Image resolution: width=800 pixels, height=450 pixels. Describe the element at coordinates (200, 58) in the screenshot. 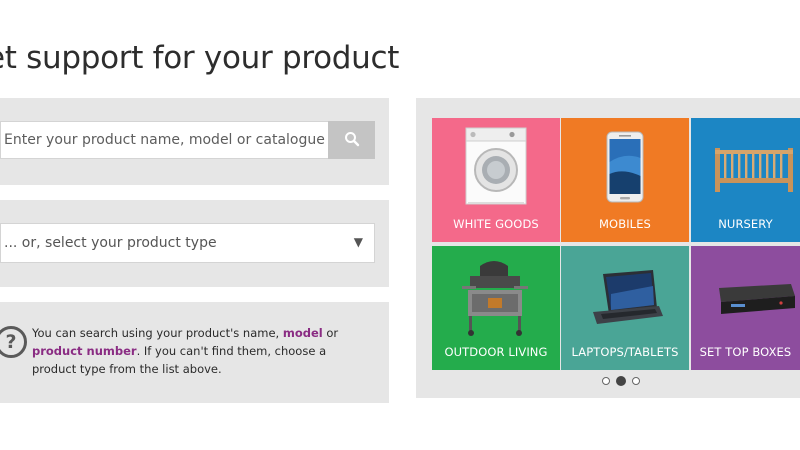

I see `page-title: et support for your product` at that location.